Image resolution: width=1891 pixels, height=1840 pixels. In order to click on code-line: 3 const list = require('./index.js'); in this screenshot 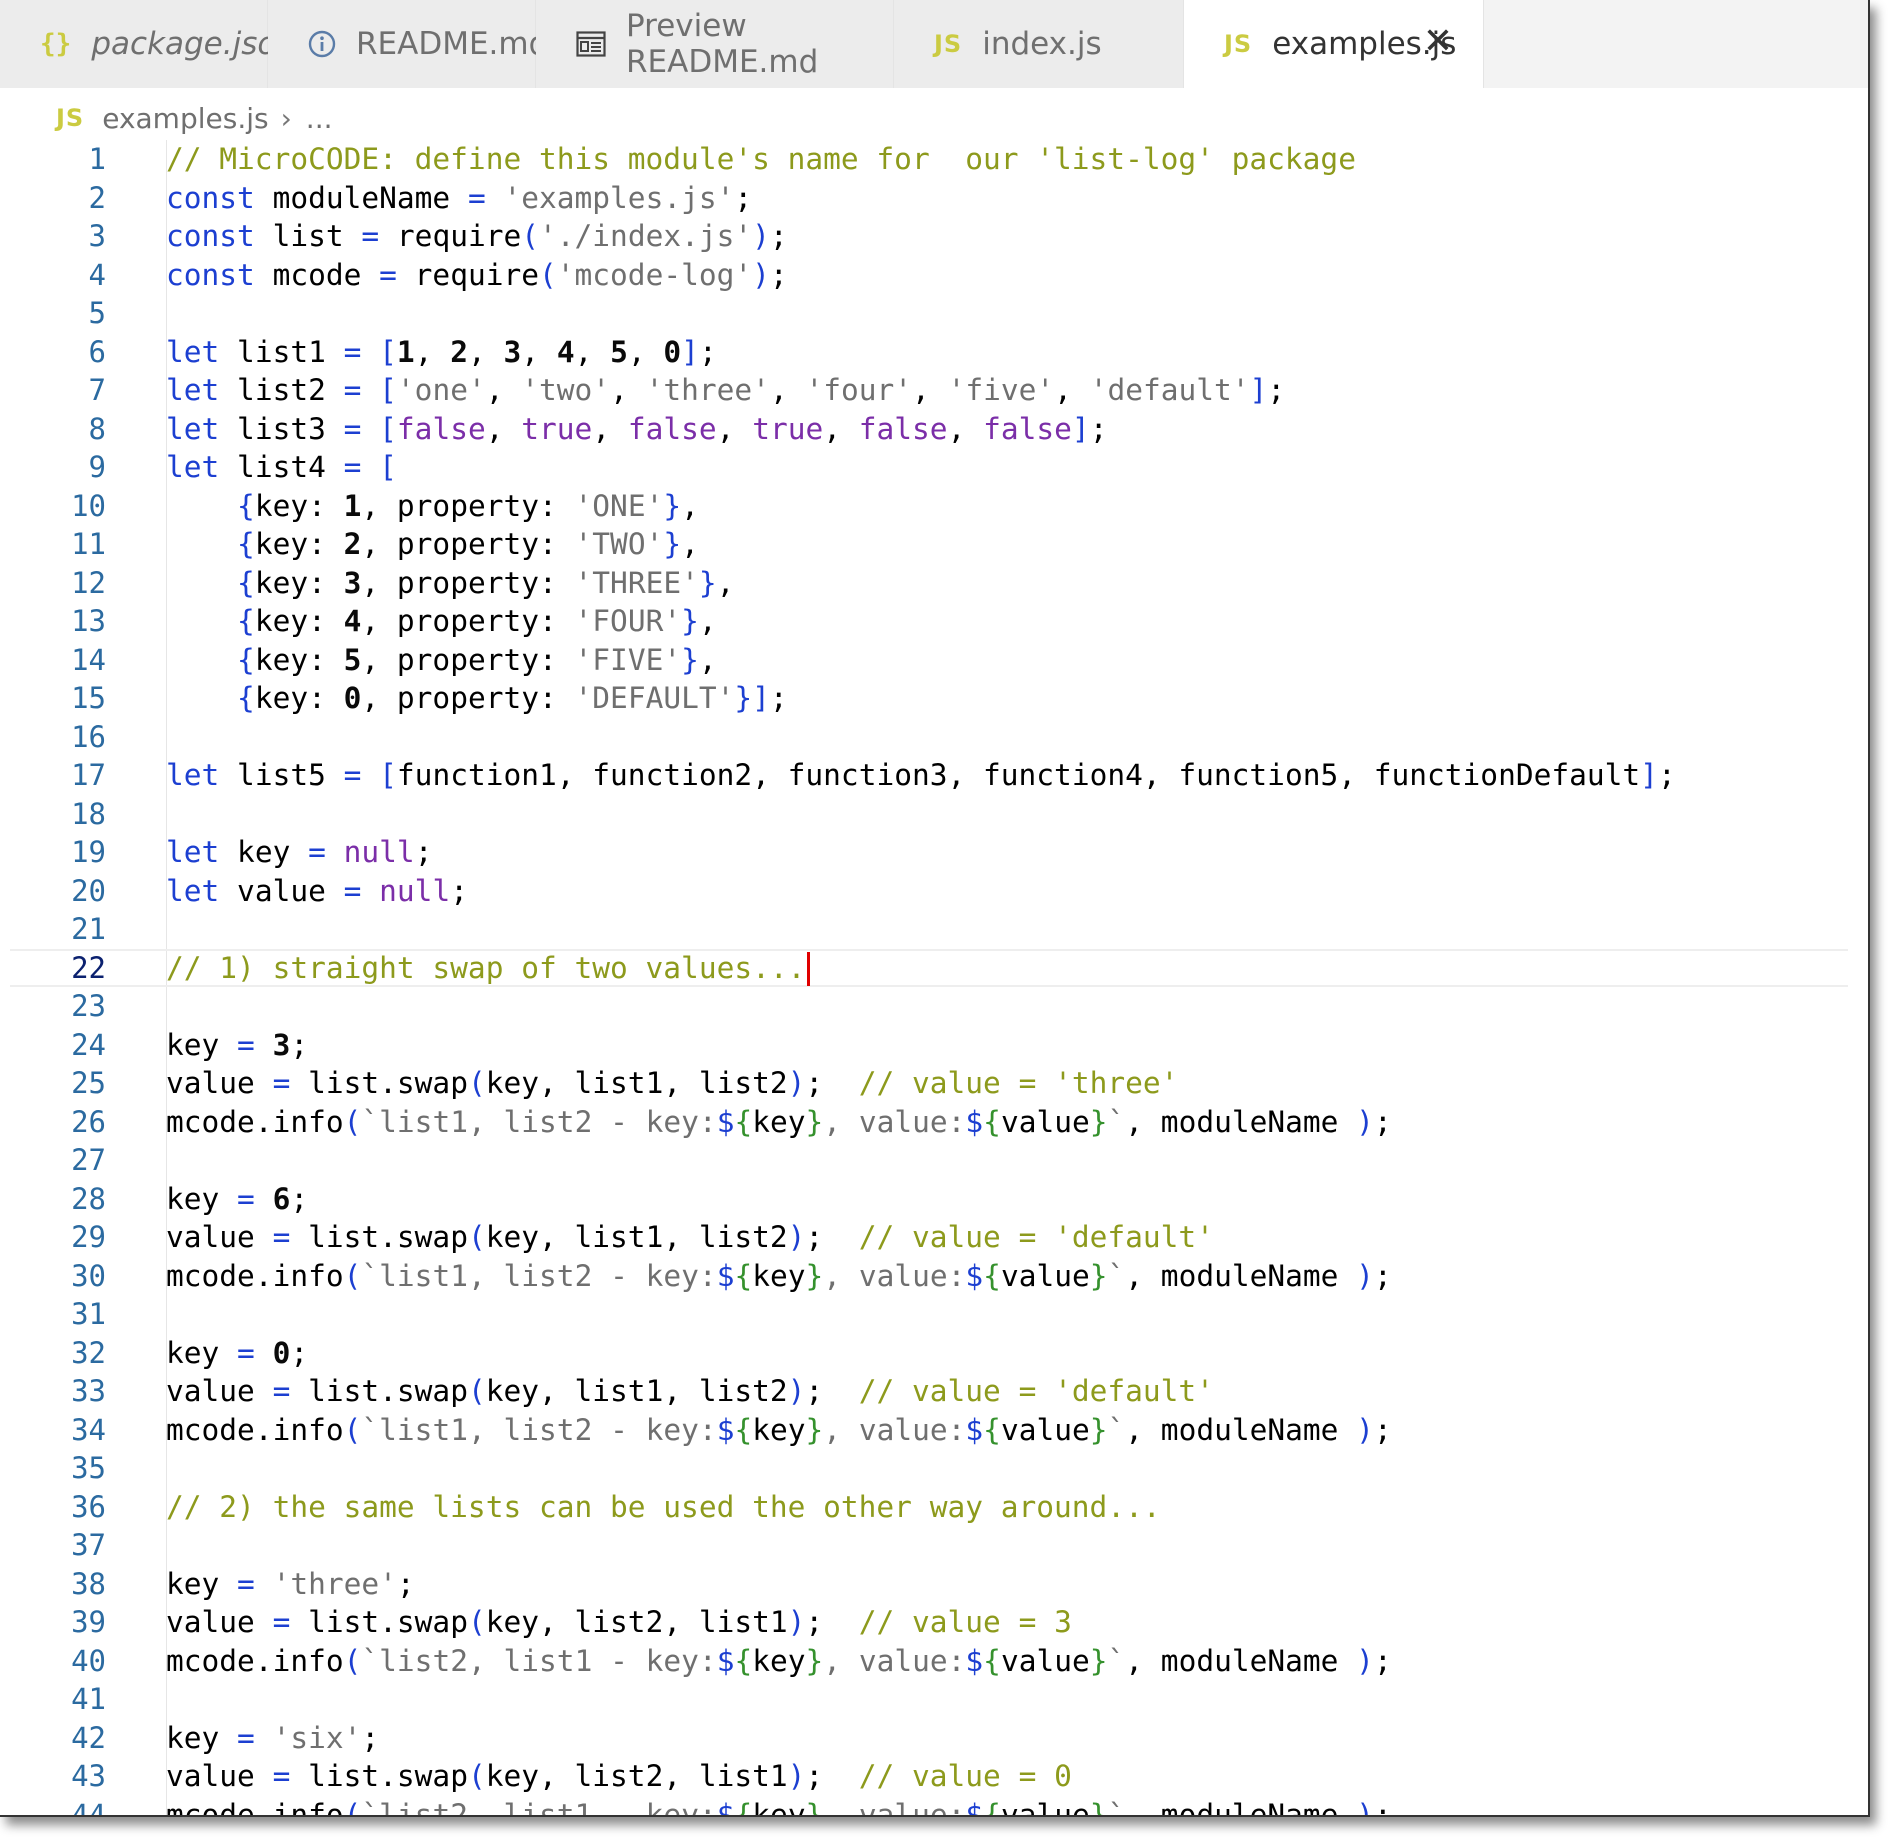, I will do `click(934, 236)`.